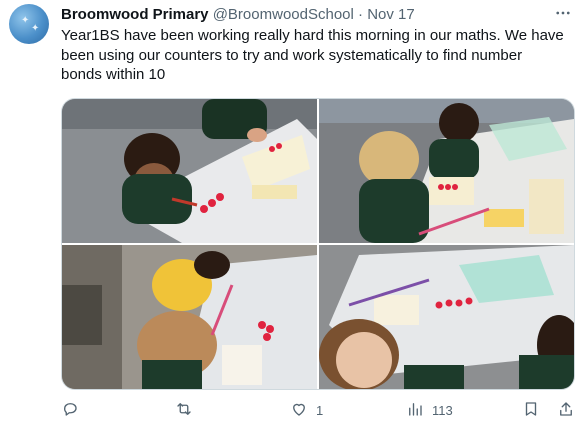 The width and height of the screenshot is (584, 426). I want to click on like-button: 1, so click(306, 410).